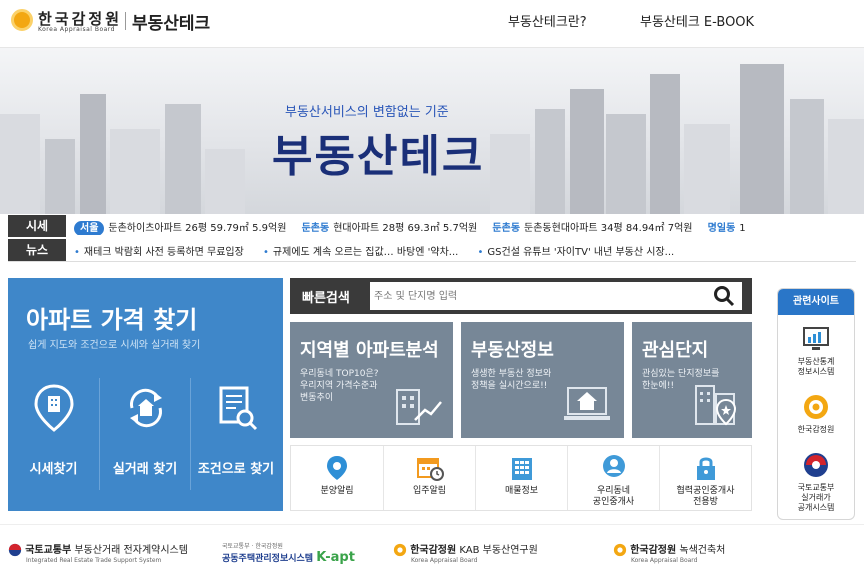 The image size is (864, 577). What do you see at coordinates (547, 20) in the screenshot?
I see `nav-about-link: 부동산테크란?` at bounding box center [547, 20].